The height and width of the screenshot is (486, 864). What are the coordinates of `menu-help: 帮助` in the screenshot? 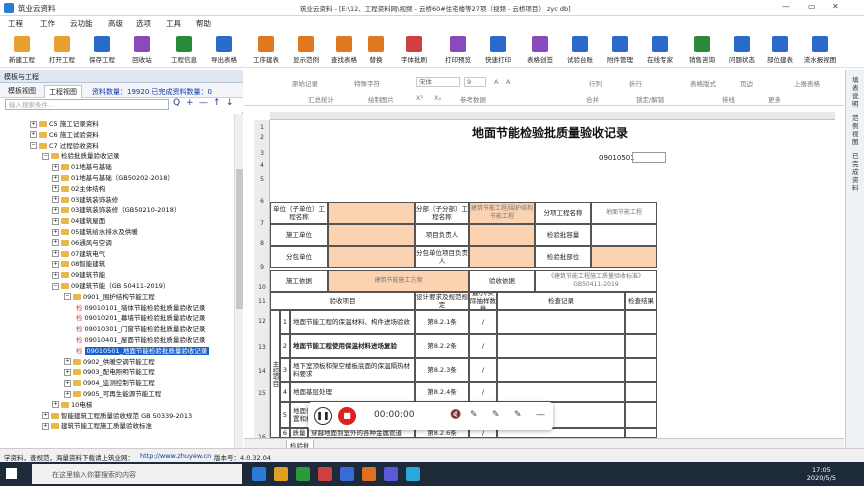 It's located at (203, 23).